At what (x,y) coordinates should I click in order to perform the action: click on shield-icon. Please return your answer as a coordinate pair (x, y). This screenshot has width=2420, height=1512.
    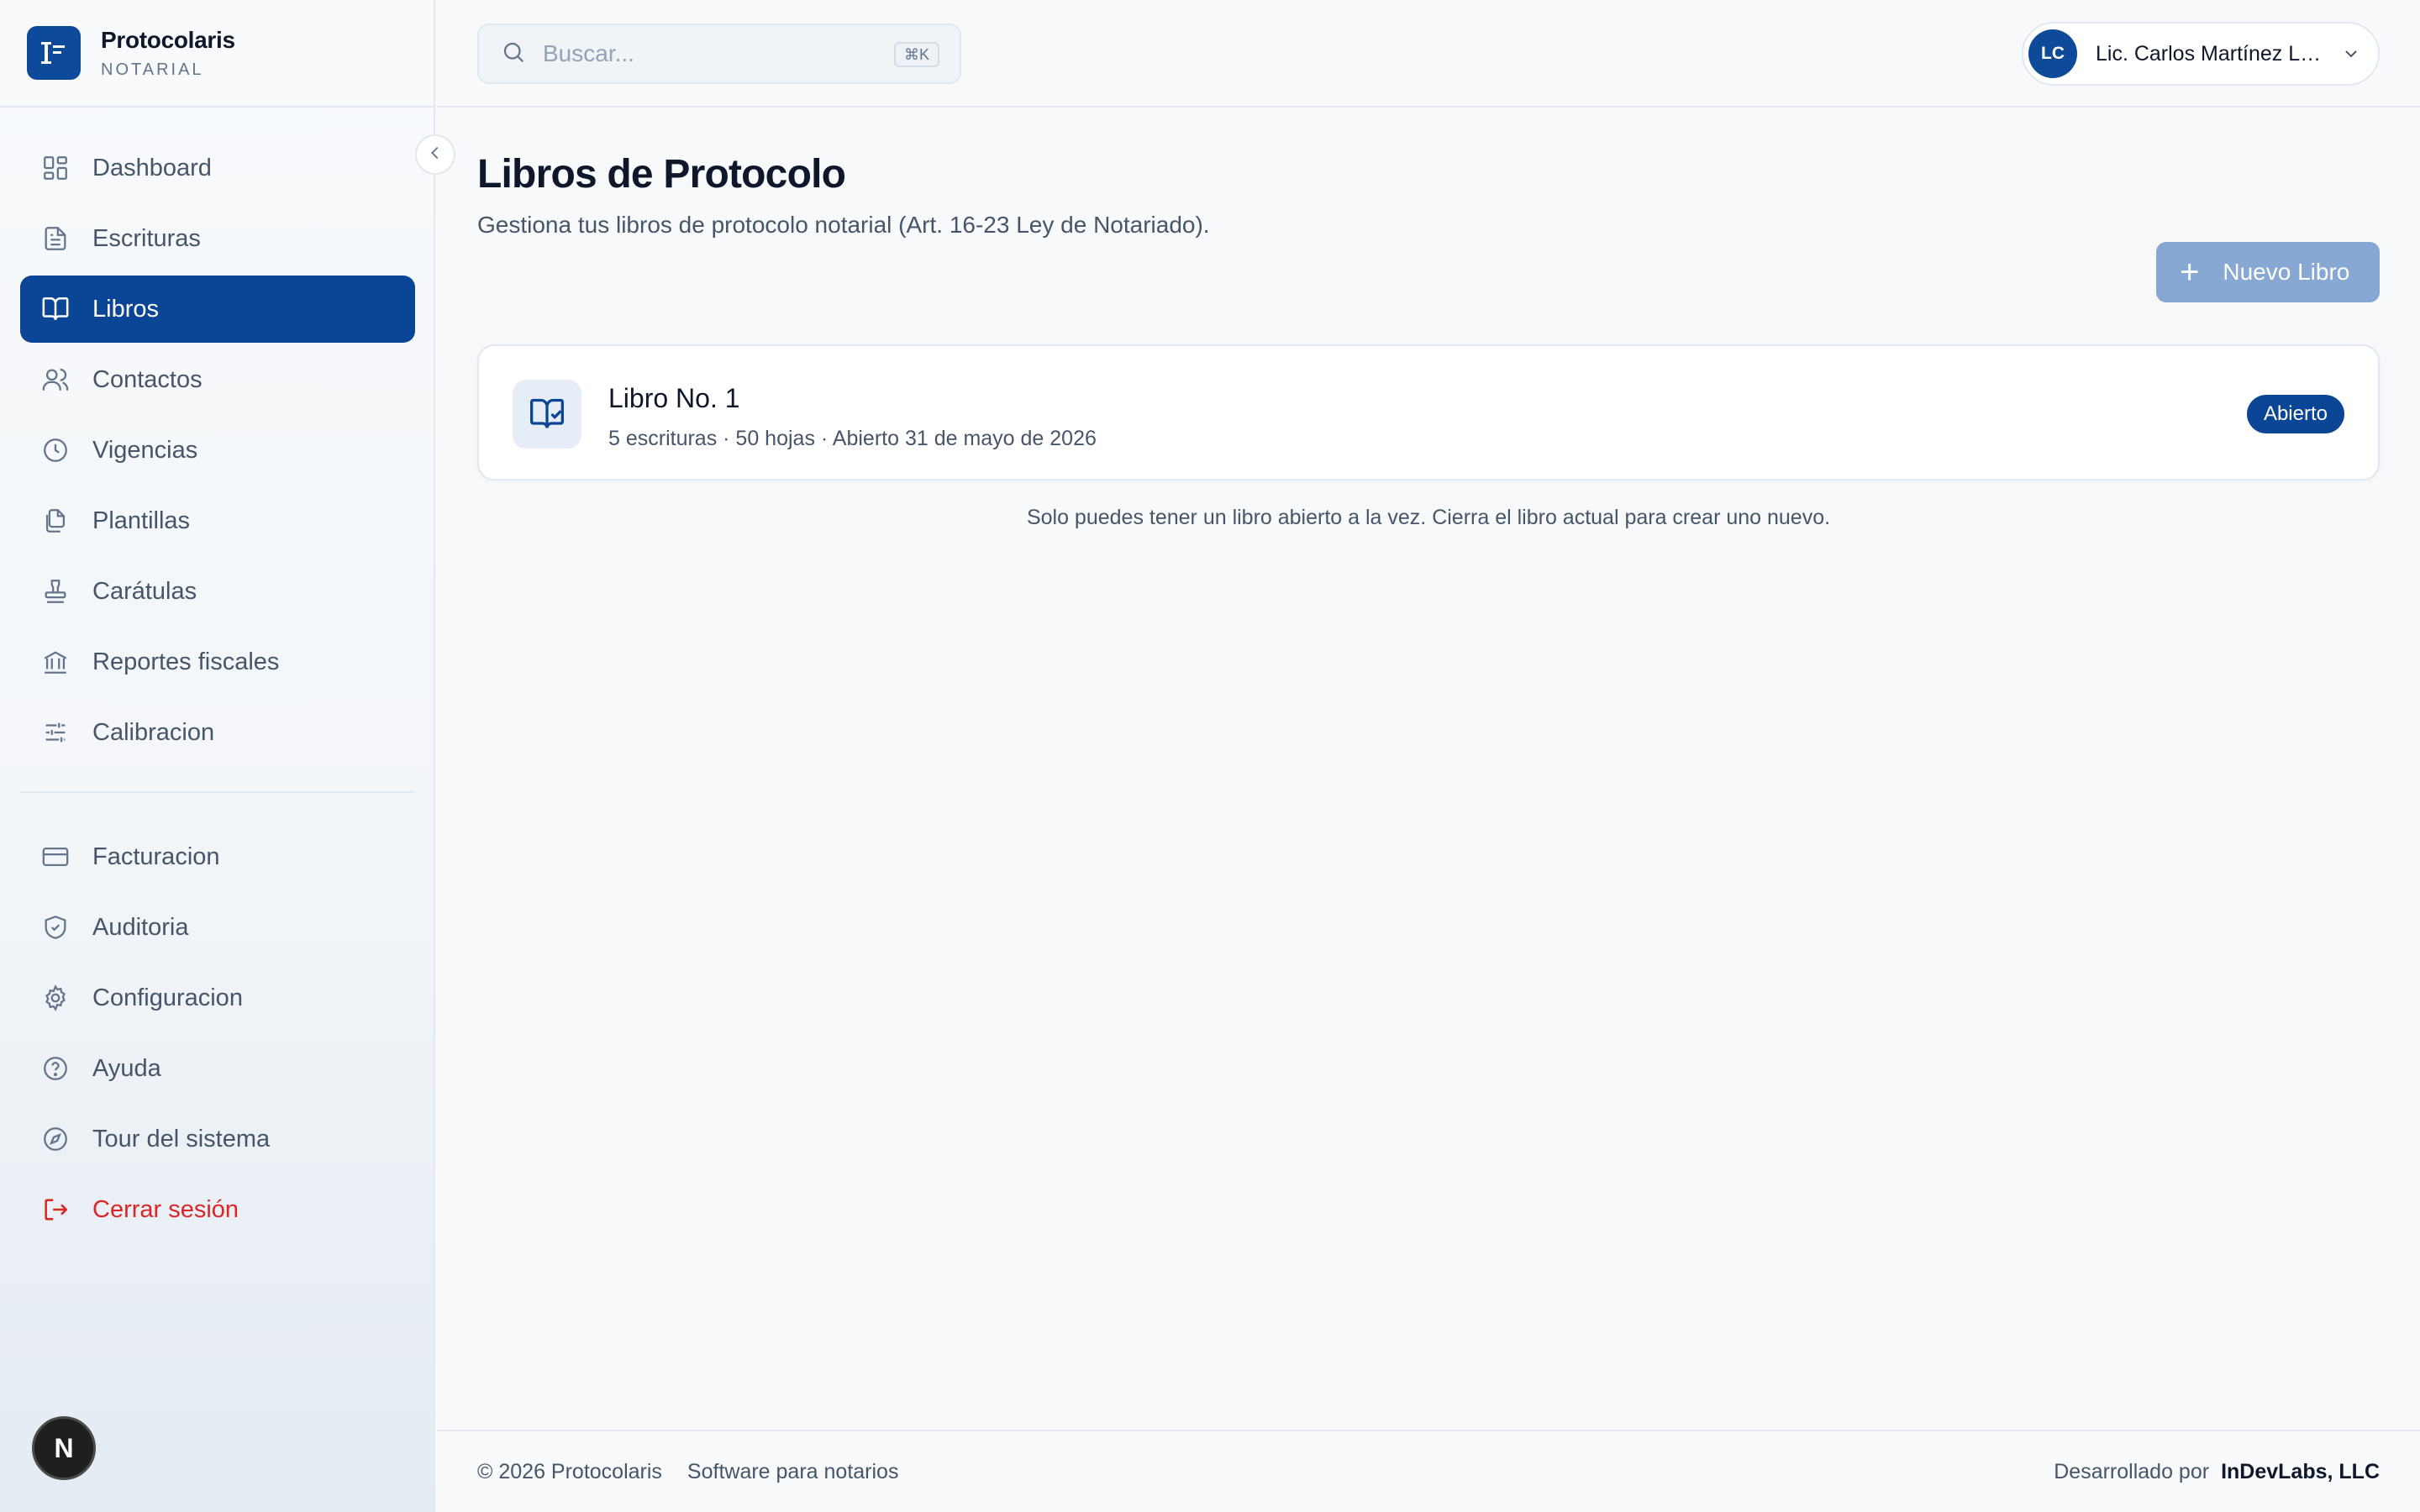
    Looking at the image, I should click on (55, 927).